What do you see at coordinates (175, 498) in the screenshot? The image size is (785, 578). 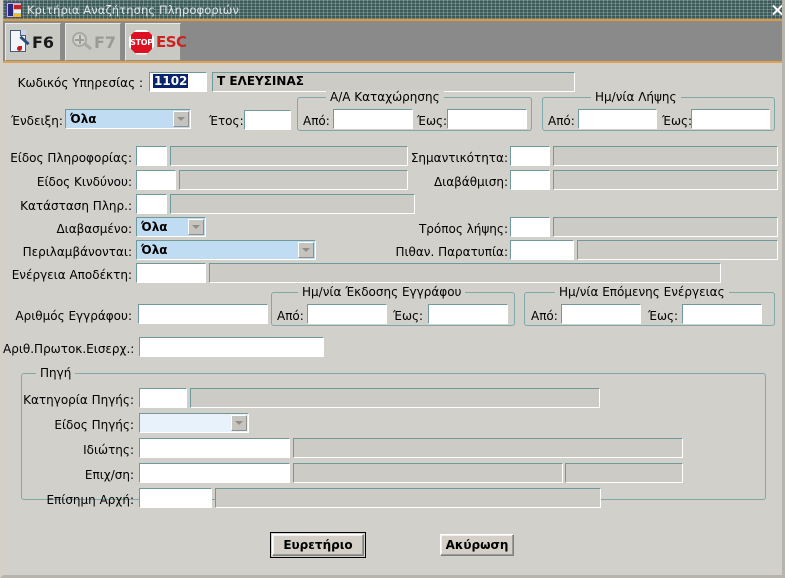 I see `official-authority-code-input` at bounding box center [175, 498].